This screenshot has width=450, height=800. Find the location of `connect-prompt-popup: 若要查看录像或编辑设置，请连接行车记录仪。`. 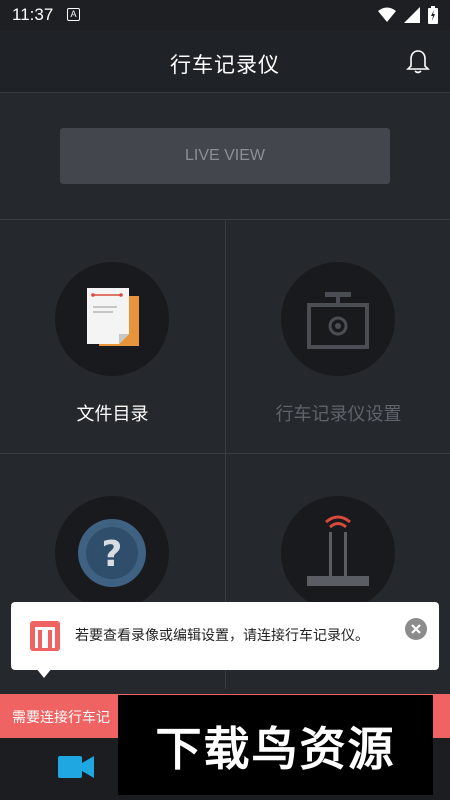

connect-prompt-popup: 若要查看录像或编辑设置，请连接行车记录仪。 is located at coordinates (225, 636).